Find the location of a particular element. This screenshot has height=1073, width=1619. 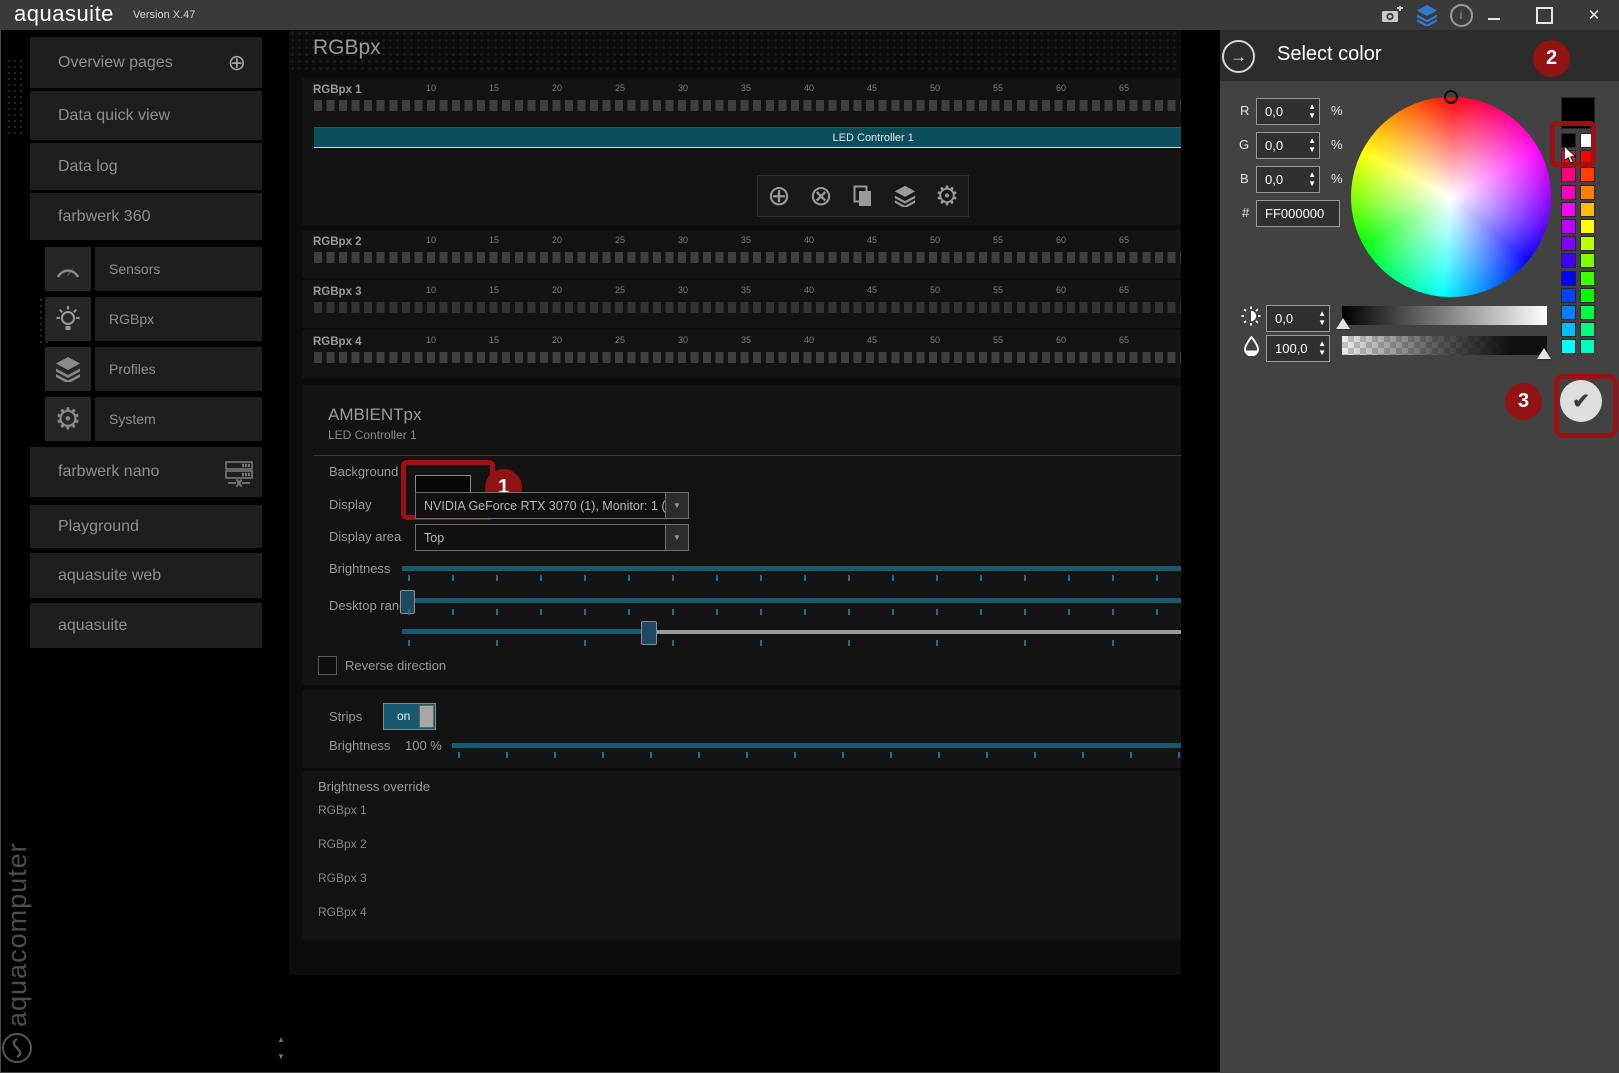

profiles-quick-button is located at coordinates (1427, 15).